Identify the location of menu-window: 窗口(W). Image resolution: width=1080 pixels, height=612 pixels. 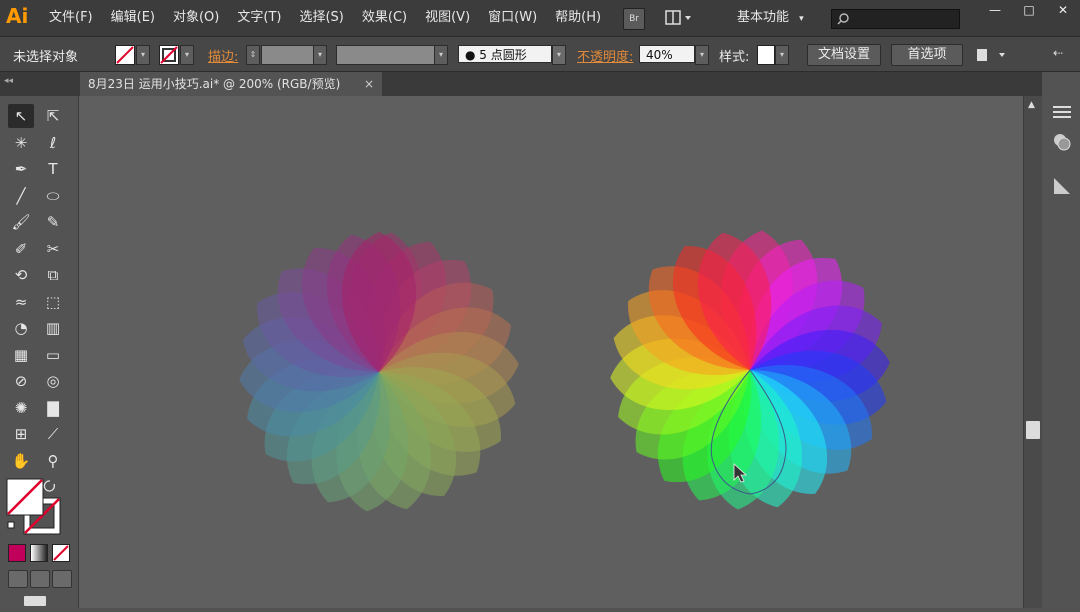
(512, 18).